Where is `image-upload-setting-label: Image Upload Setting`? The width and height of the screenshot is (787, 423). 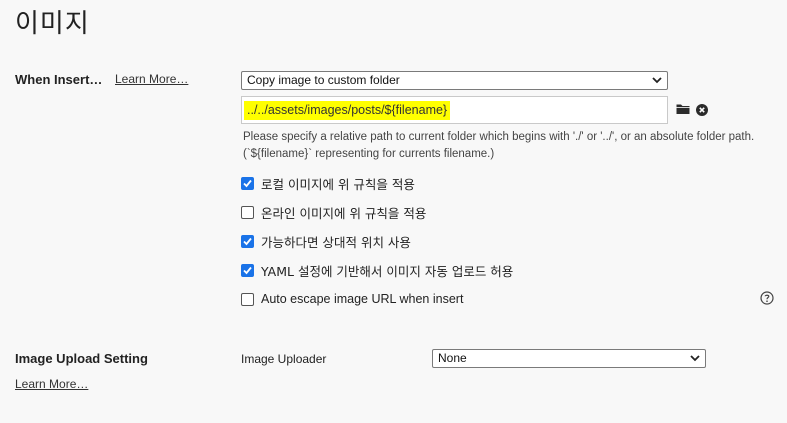
image-upload-setting-label: Image Upload Setting is located at coordinates (81, 358).